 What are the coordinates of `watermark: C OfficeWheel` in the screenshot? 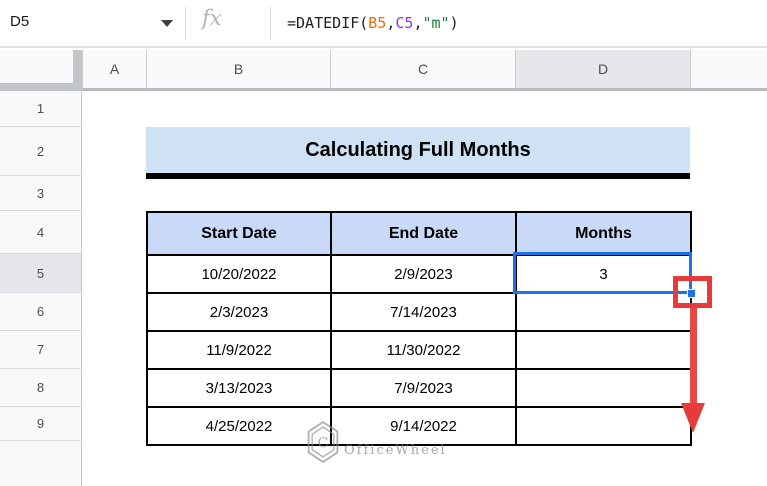 It's located at (376, 442).